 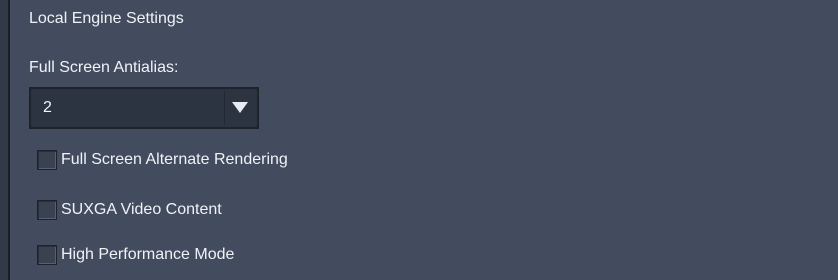 I want to click on chevron-down-icon, so click(x=240, y=107).